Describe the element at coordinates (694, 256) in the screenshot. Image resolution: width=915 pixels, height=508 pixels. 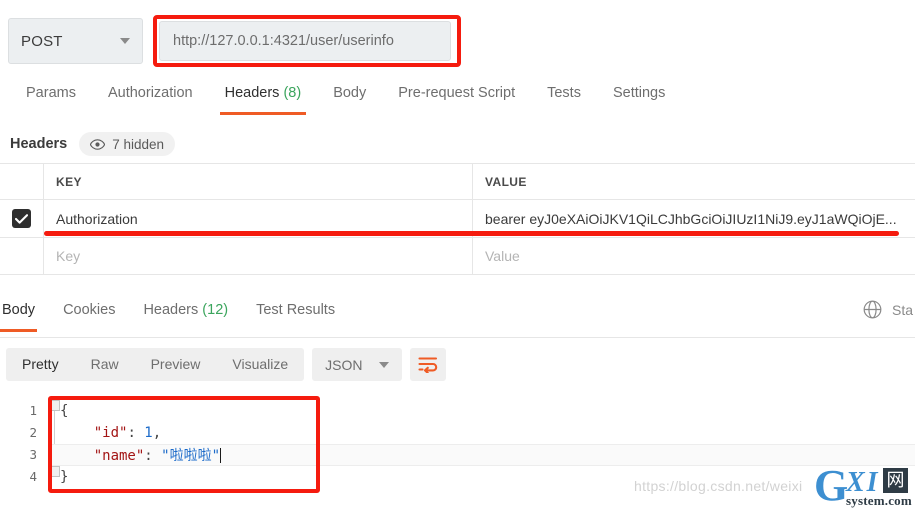
I see `new-row-value-cell: Value` at that location.